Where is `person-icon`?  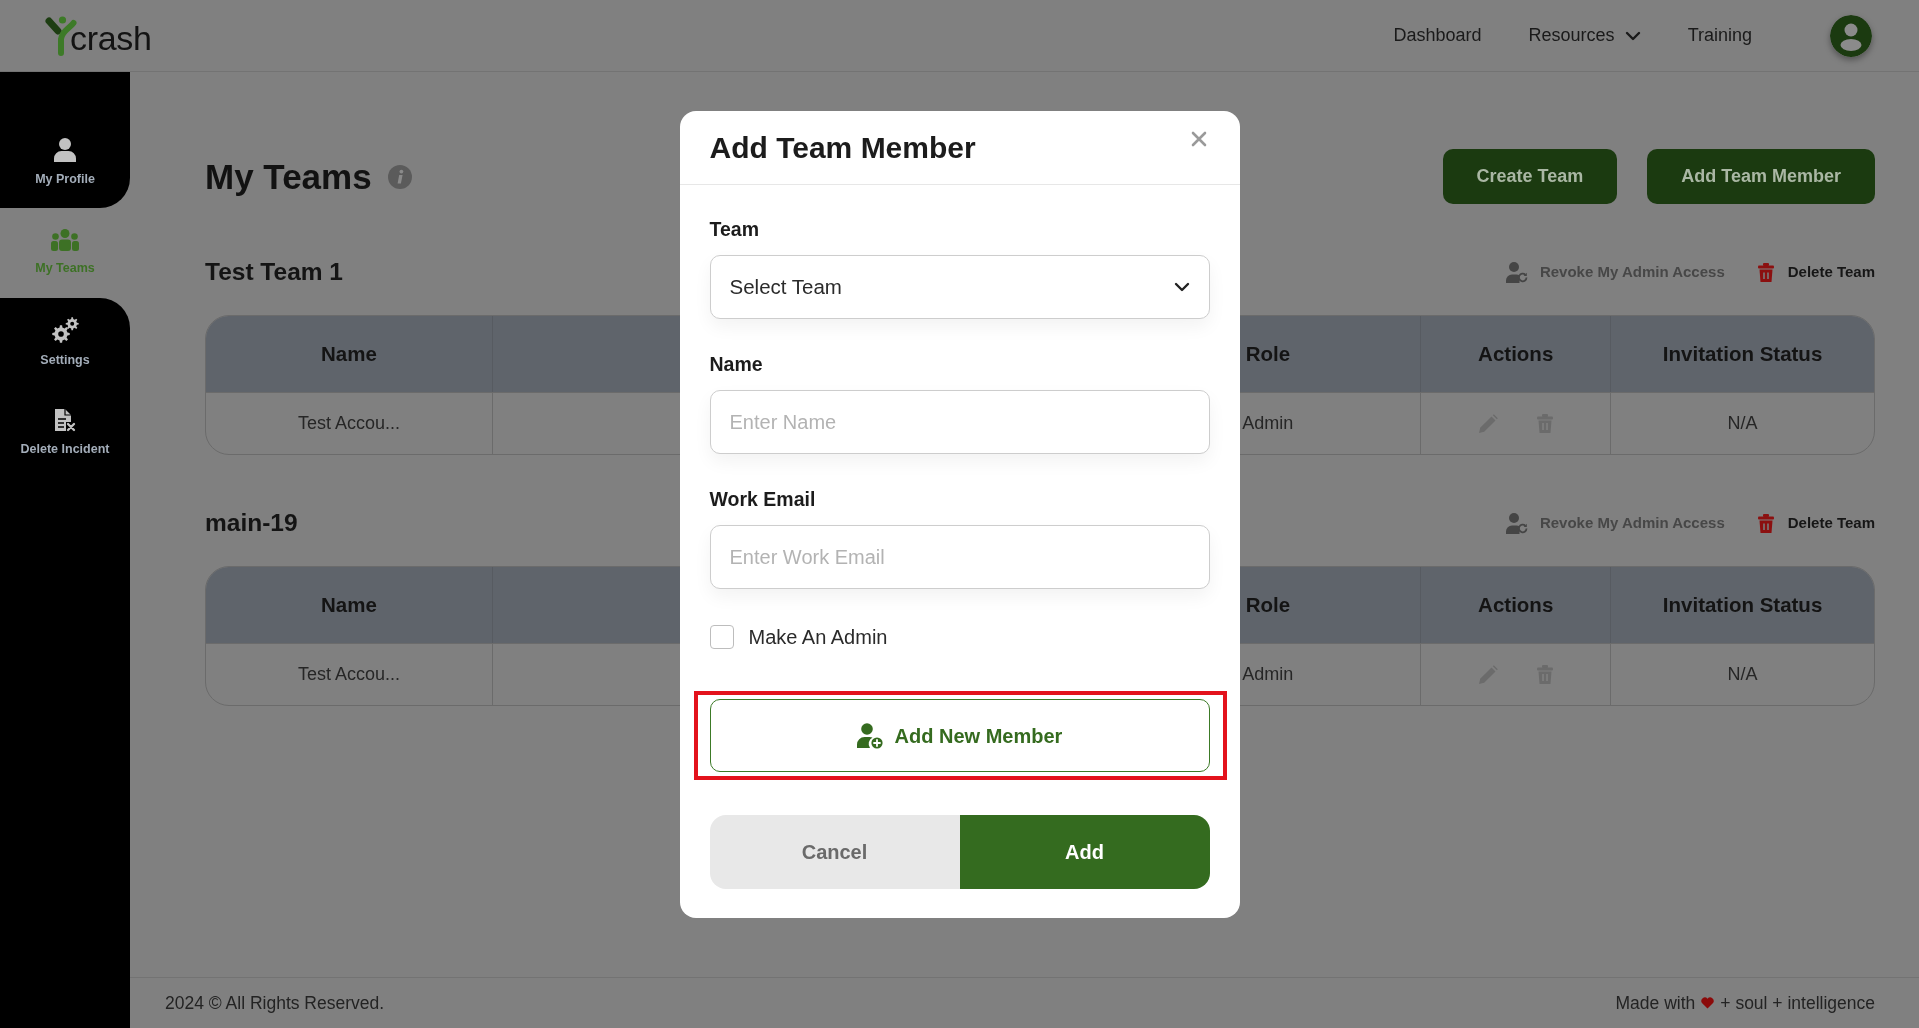 person-icon is located at coordinates (65, 149).